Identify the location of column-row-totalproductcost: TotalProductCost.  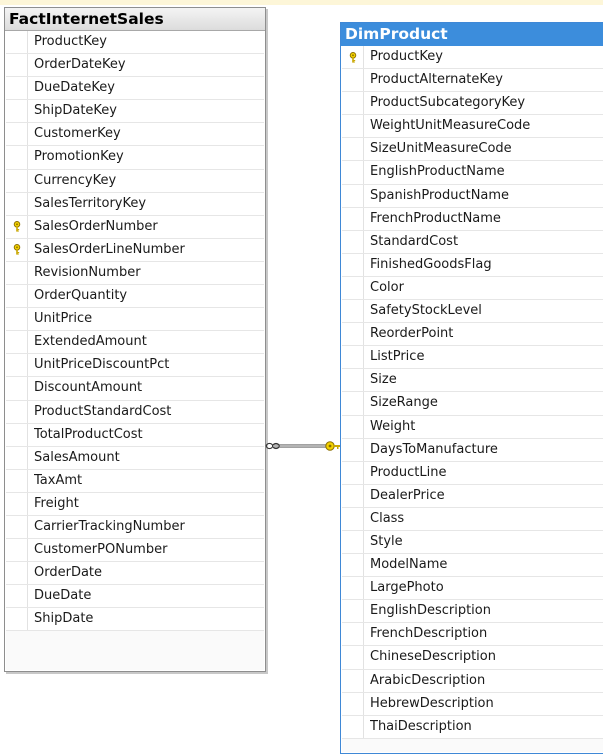
(135, 435).